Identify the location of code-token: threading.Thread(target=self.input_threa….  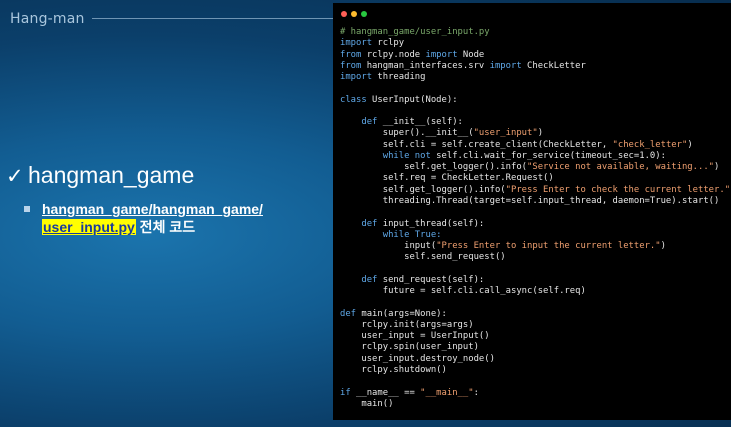
(530, 200).